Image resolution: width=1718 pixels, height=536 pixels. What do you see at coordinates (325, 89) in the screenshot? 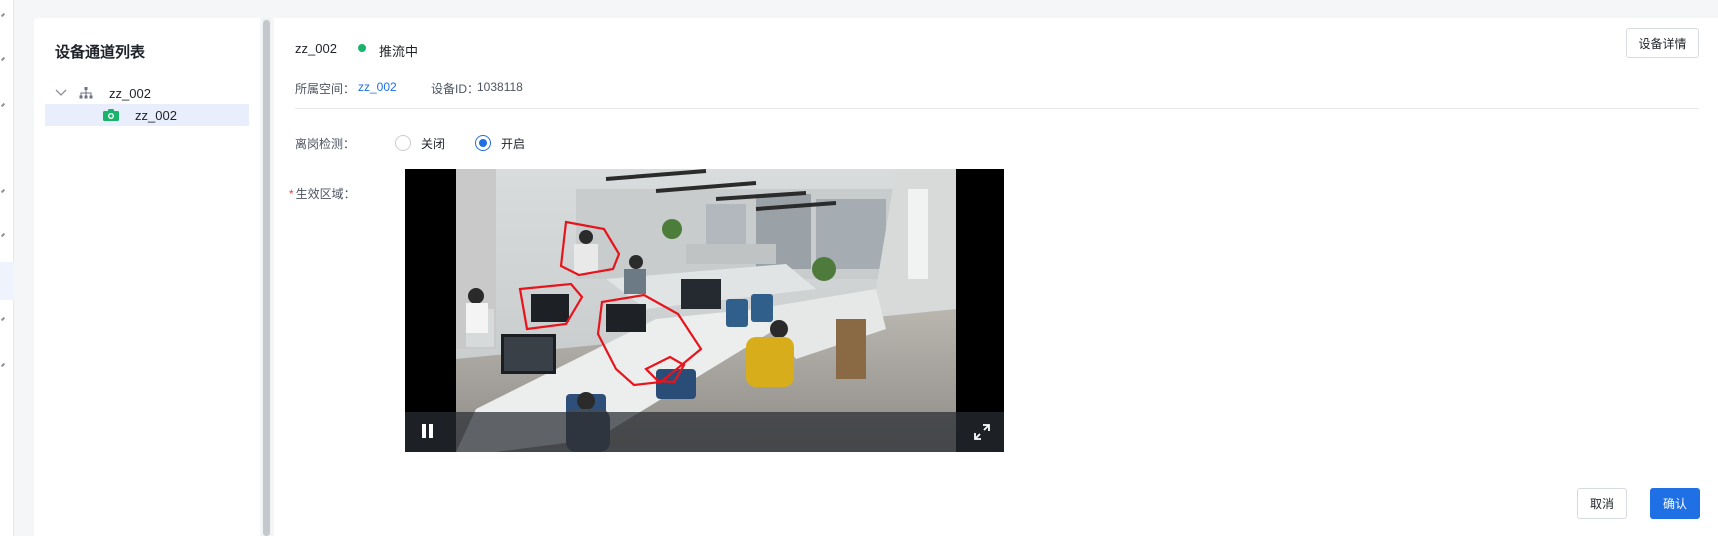
I see `space-label: 所属空间：` at bounding box center [325, 89].